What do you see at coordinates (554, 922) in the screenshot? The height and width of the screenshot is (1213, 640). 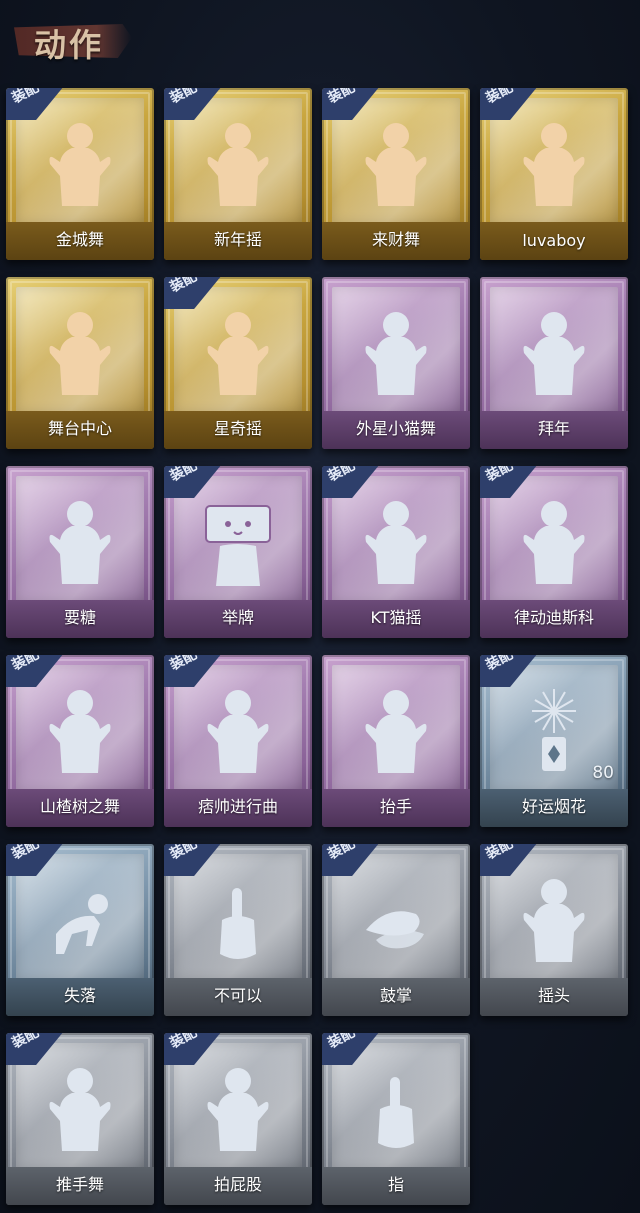 I see `shake-head-icon` at bounding box center [554, 922].